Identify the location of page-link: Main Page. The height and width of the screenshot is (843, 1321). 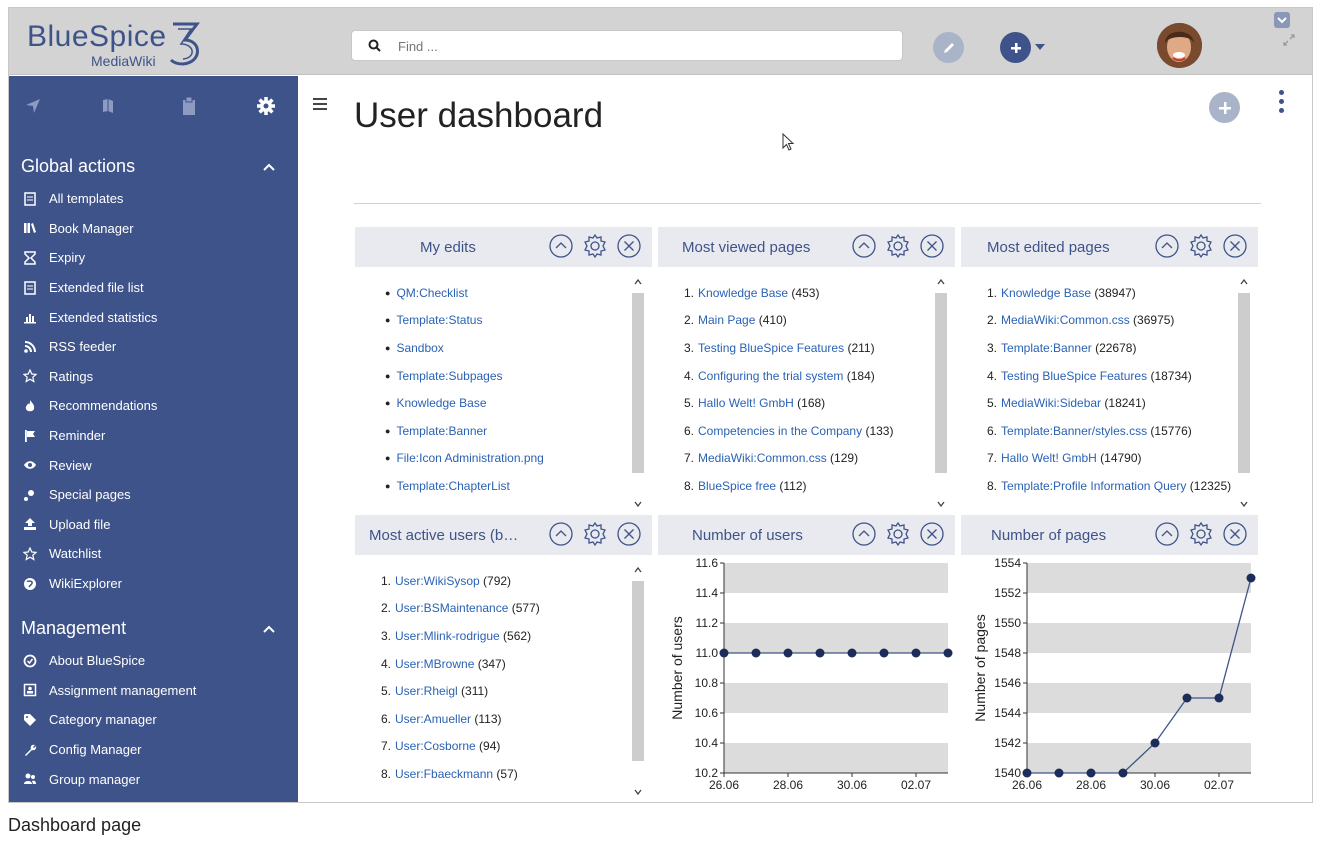
(726, 320).